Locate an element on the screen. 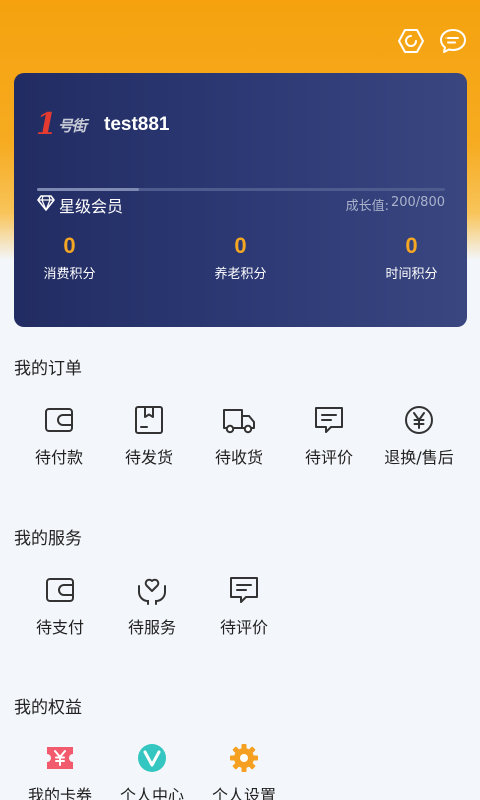 The height and width of the screenshot is (800, 480). member-level: 星级会员 is located at coordinates (80, 205).